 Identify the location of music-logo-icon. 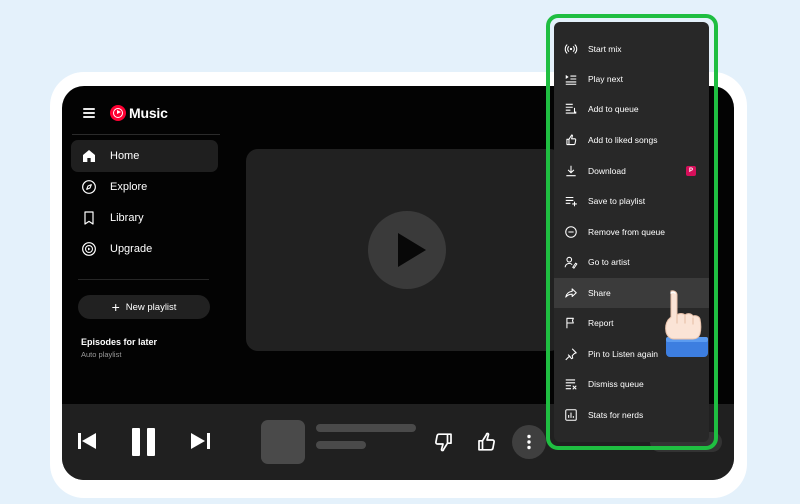
(118, 113).